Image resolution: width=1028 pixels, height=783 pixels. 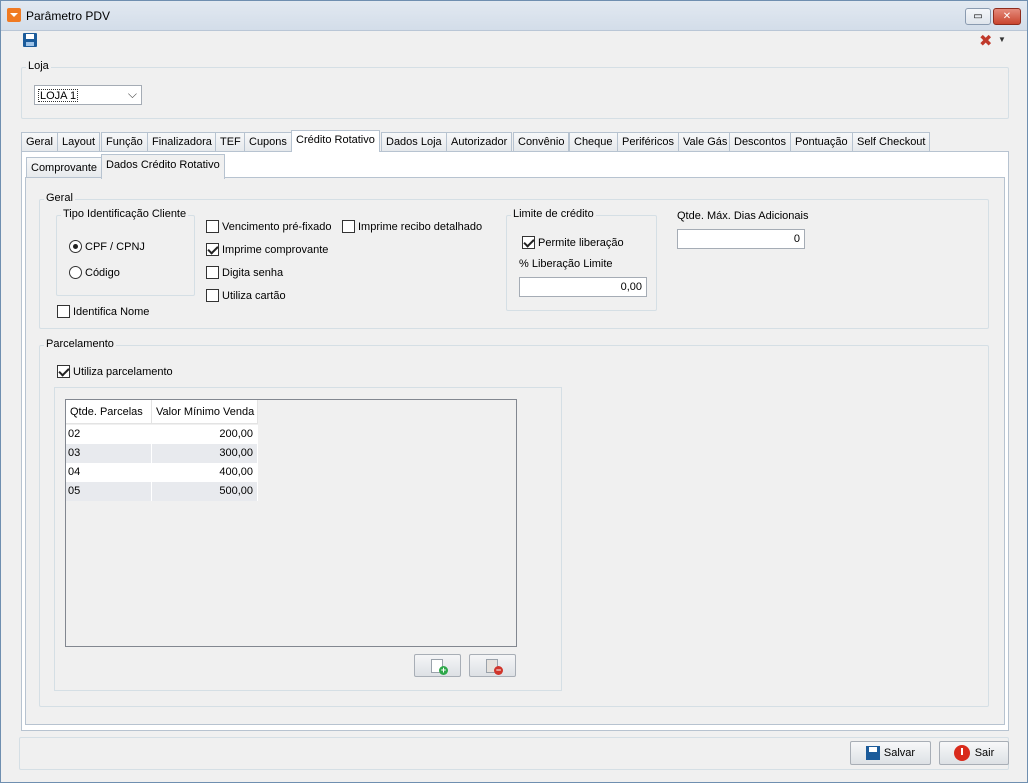 I want to click on radio-codigo-label: Código, so click(x=102, y=272).